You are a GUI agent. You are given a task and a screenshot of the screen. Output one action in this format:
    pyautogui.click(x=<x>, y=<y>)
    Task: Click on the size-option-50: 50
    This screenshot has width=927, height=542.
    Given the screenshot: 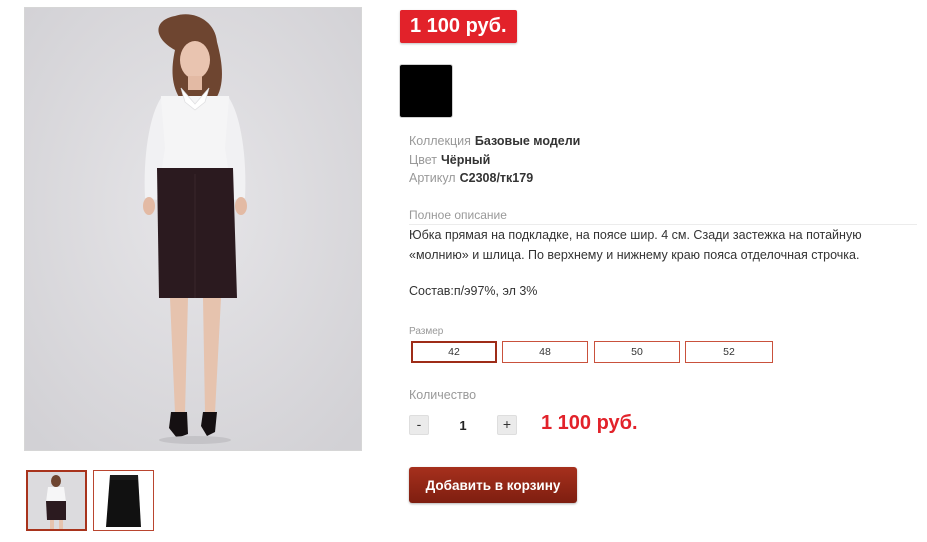 What is the action you would take?
    pyautogui.click(x=637, y=352)
    